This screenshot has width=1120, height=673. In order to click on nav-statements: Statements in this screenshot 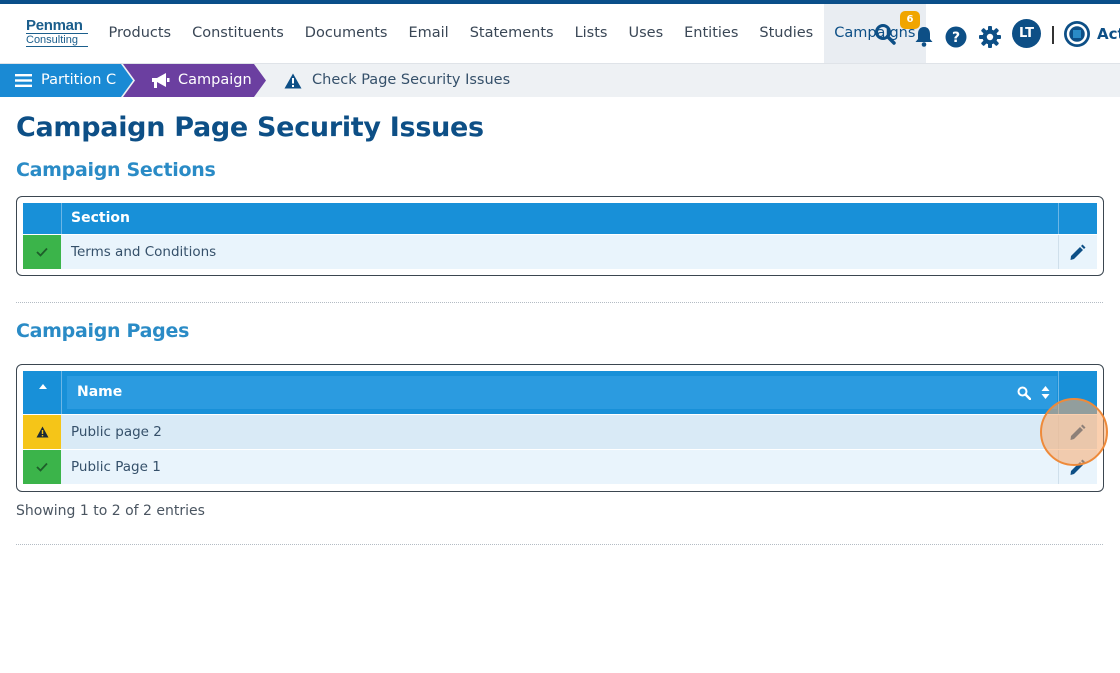, I will do `click(511, 33)`.